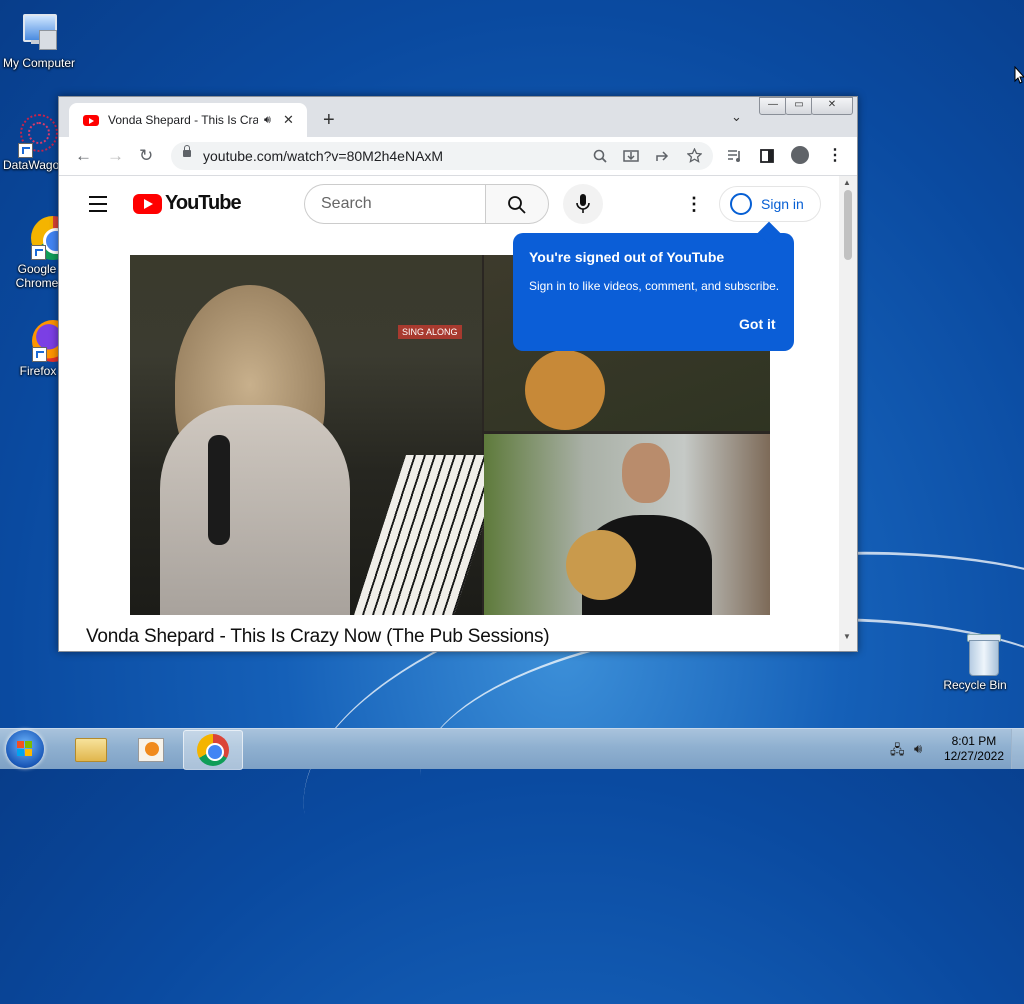  I want to click on volume-icon: 🔊︎, so click(918, 749).